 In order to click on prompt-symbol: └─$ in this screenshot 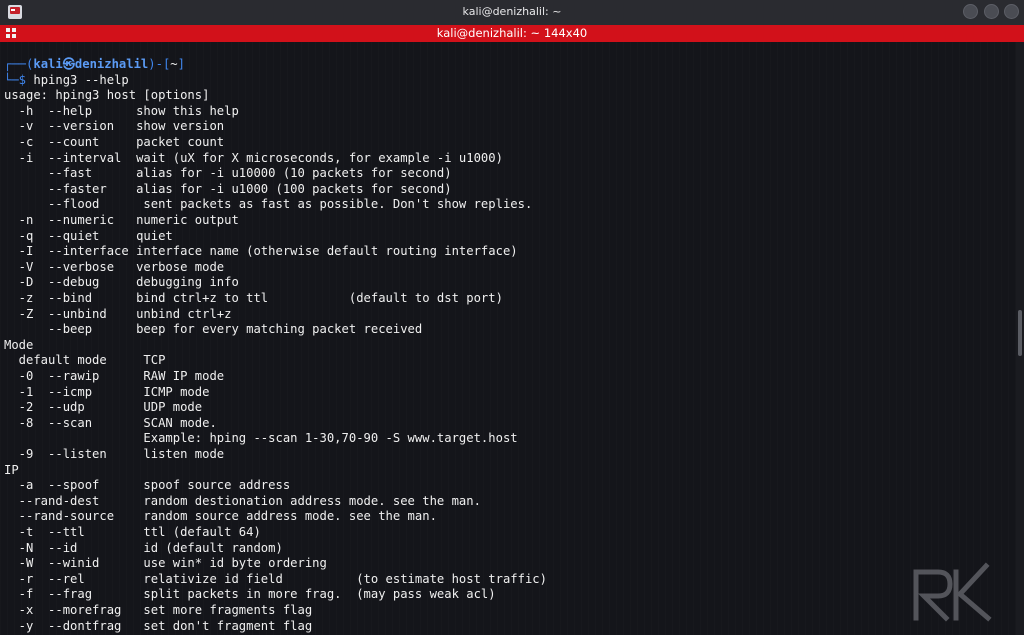, I will do `click(15, 79)`.